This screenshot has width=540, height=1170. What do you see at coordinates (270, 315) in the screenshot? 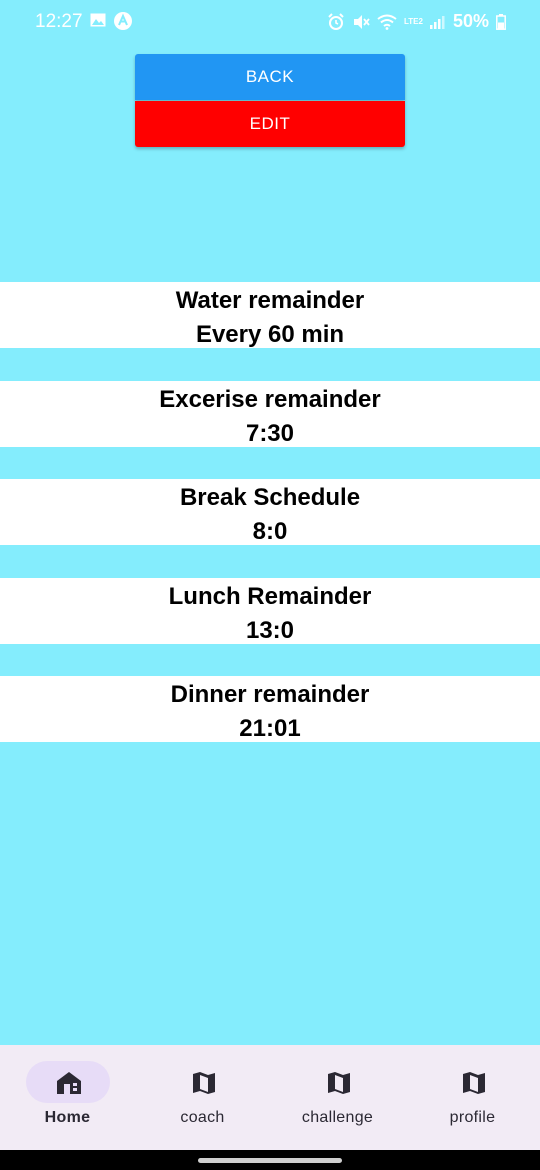
I see `reminder-card-water: Water remainder Every 60 min` at bounding box center [270, 315].